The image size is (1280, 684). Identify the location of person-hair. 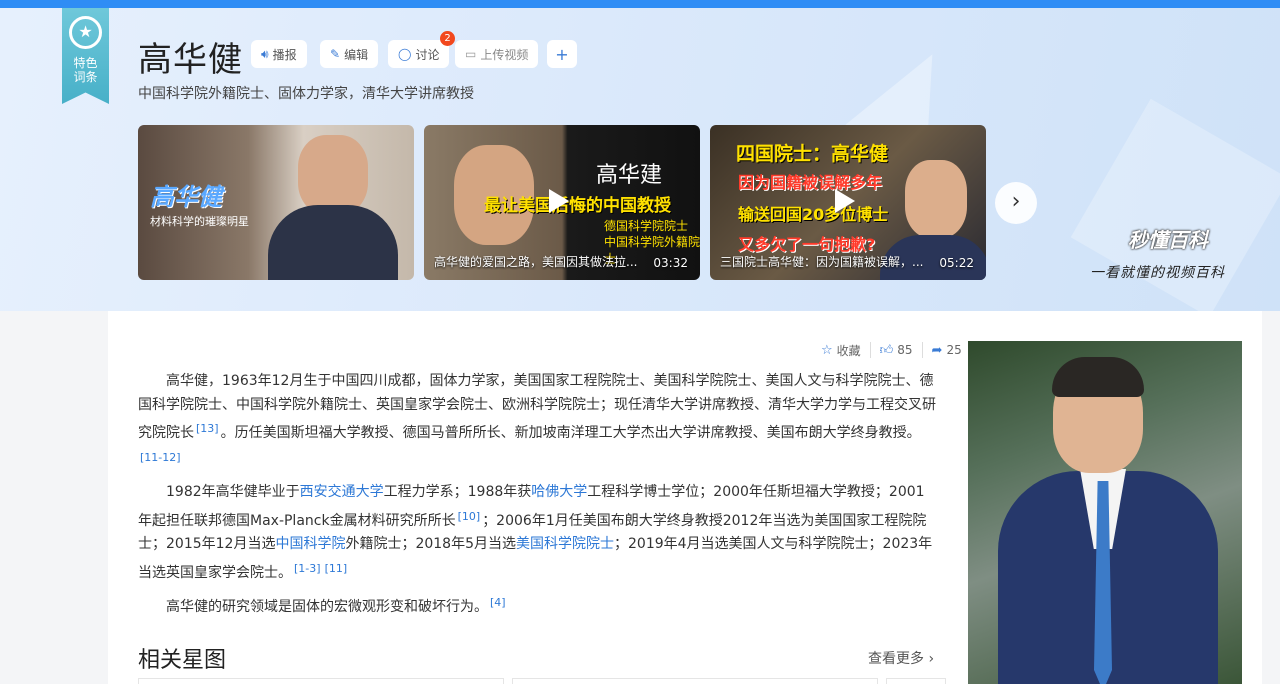
(1098, 377).